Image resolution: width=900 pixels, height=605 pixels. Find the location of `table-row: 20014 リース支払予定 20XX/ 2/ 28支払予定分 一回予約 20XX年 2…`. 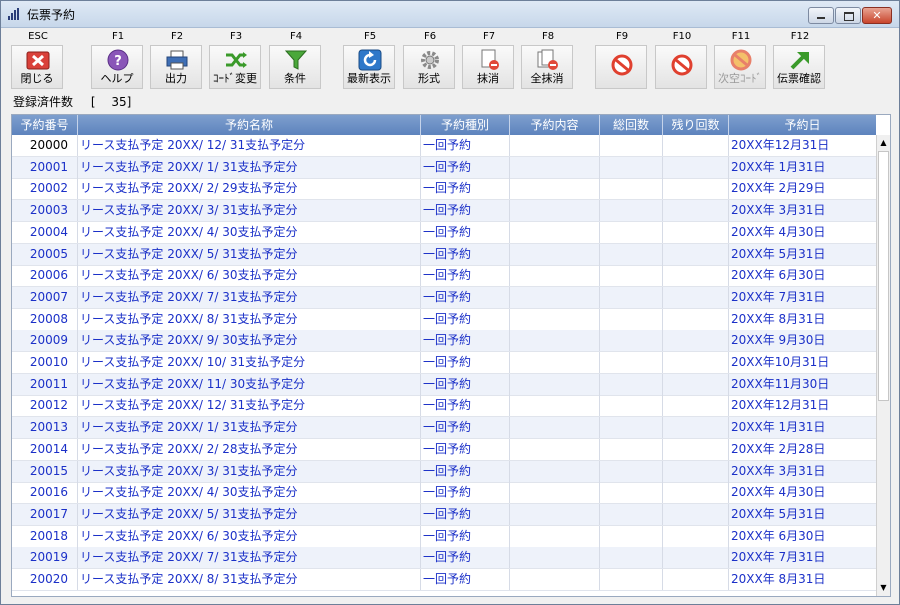

table-row: 20014 リース支払予定 20XX/ 2/ 28支払予定分 一回予約 20XX年 2… is located at coordinates (444, 449).